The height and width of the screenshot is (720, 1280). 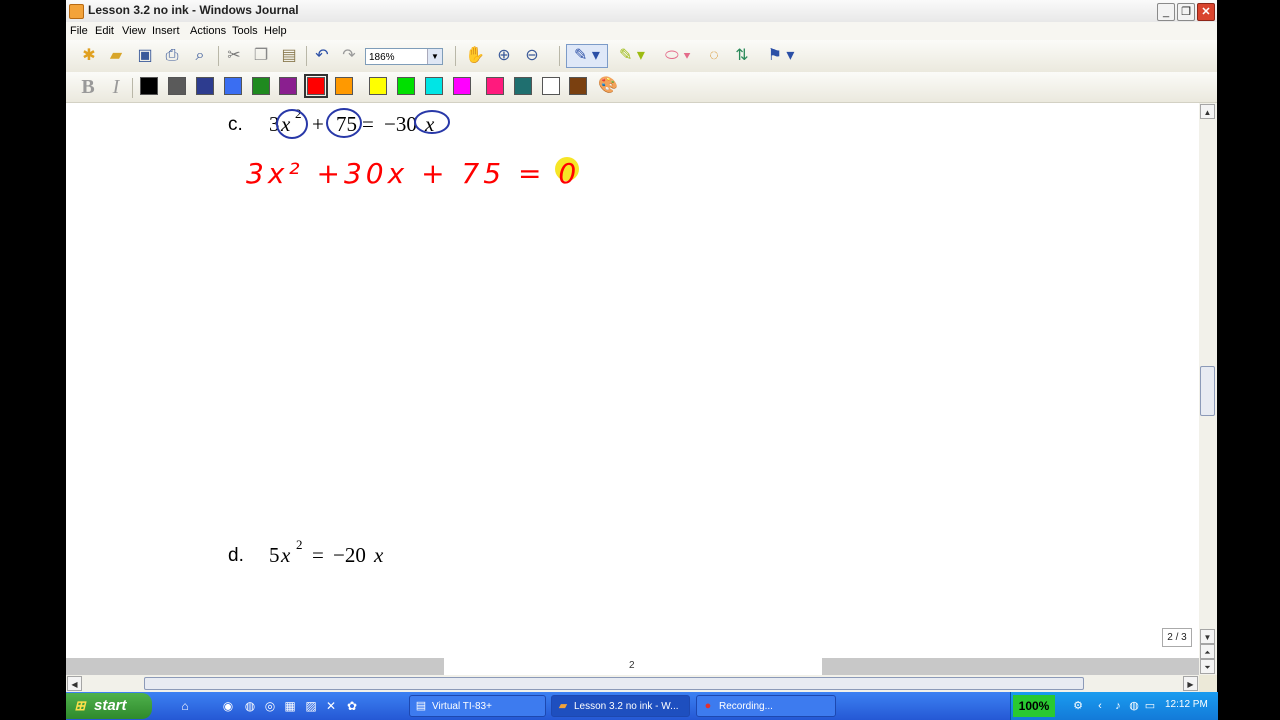 I want to click on vertical-scrollbar: ▲ ▼ ⏶ ⏷, so click(x=1208, y=389).